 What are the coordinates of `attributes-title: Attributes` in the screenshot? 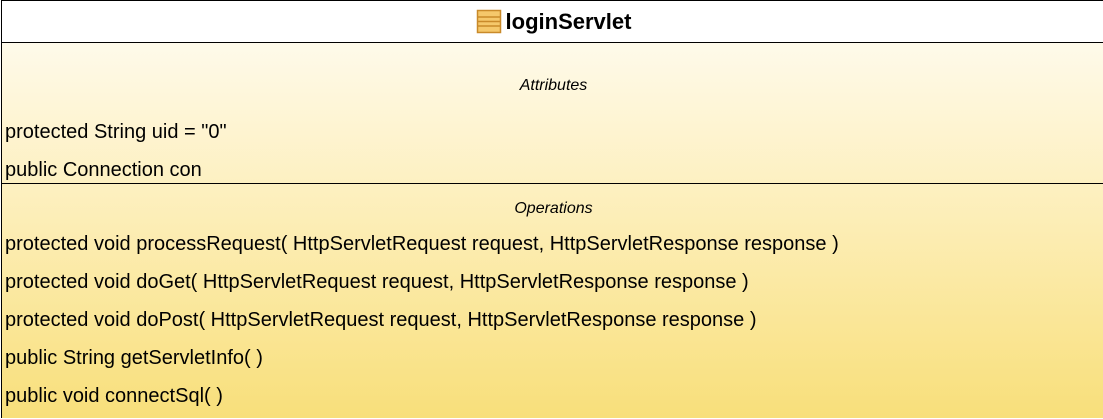 It's located at (553, 85).